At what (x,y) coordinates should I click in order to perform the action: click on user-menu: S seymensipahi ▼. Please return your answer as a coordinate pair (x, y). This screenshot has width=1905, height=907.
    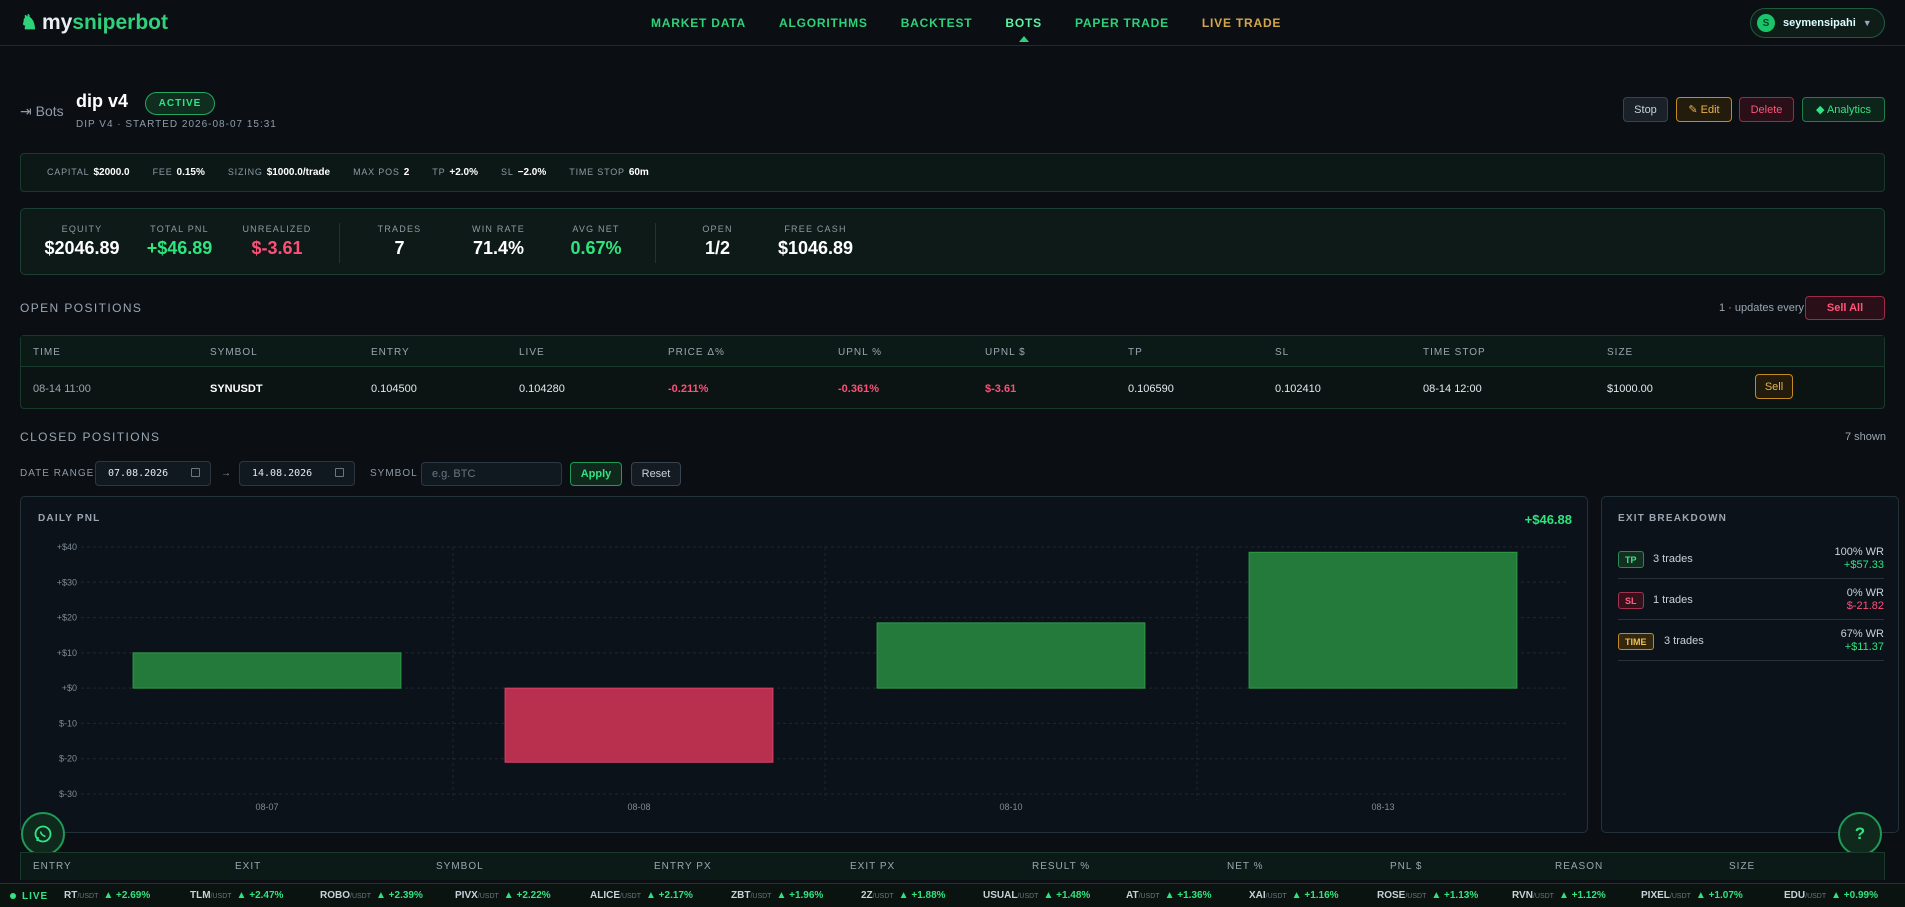
    Looking at the image, I should click on (1817, 23).